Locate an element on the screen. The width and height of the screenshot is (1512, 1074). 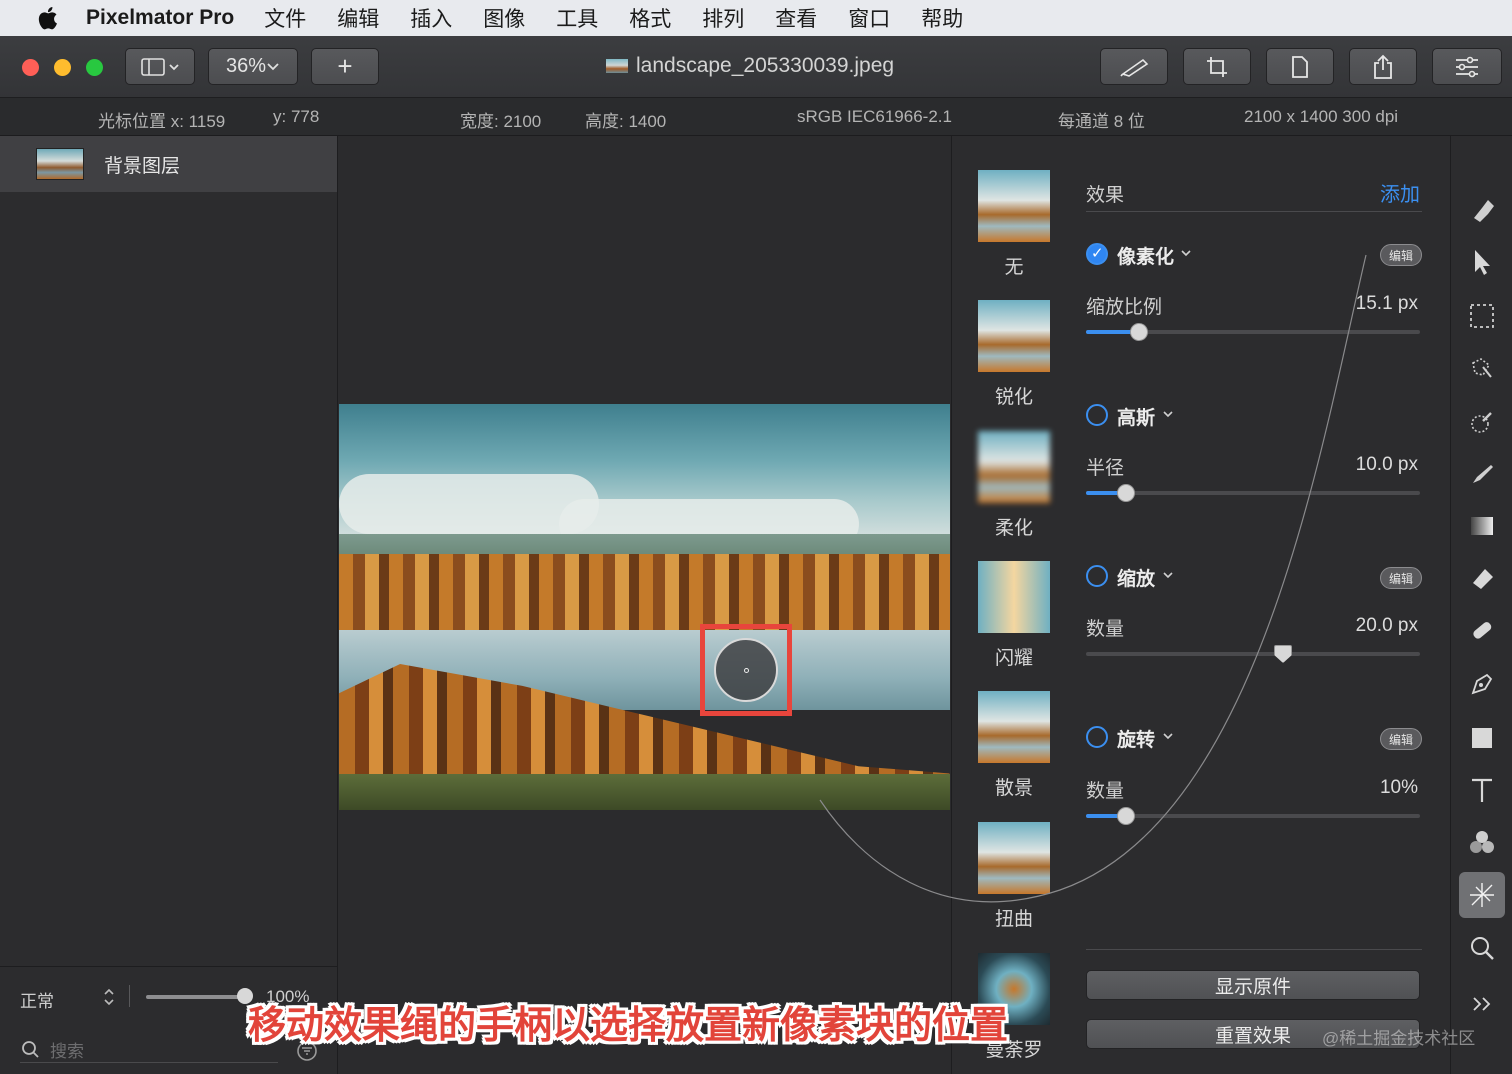
preset-distort: 扭曲 is located at coordinates (1014, 876).